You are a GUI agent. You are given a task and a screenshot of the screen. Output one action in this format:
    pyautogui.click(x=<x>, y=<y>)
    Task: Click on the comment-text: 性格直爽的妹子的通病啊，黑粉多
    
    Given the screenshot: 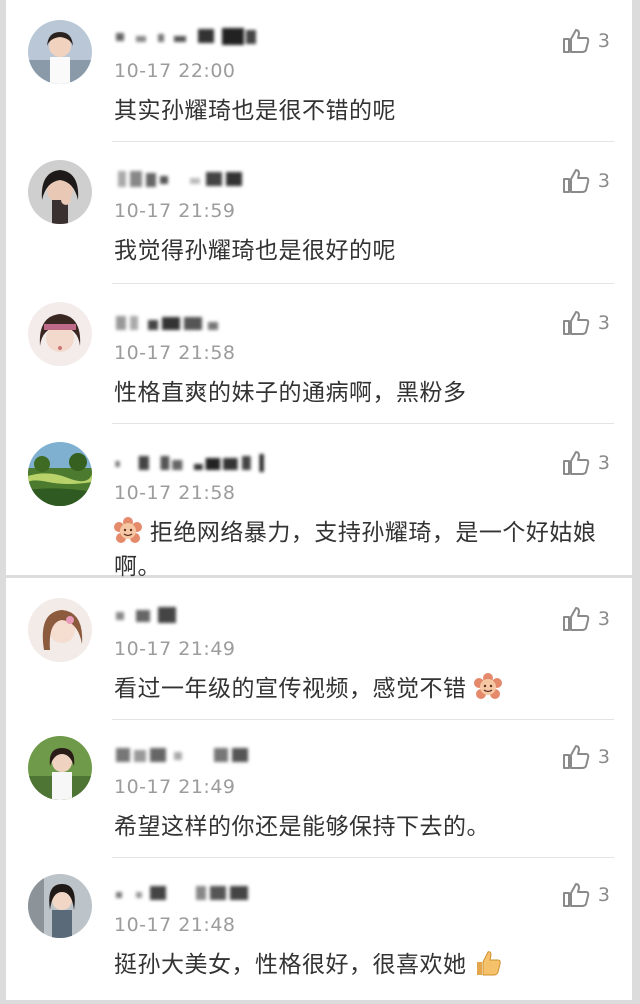 What is the action you would take?
    pyautogui.click(x=290, y=393)
    